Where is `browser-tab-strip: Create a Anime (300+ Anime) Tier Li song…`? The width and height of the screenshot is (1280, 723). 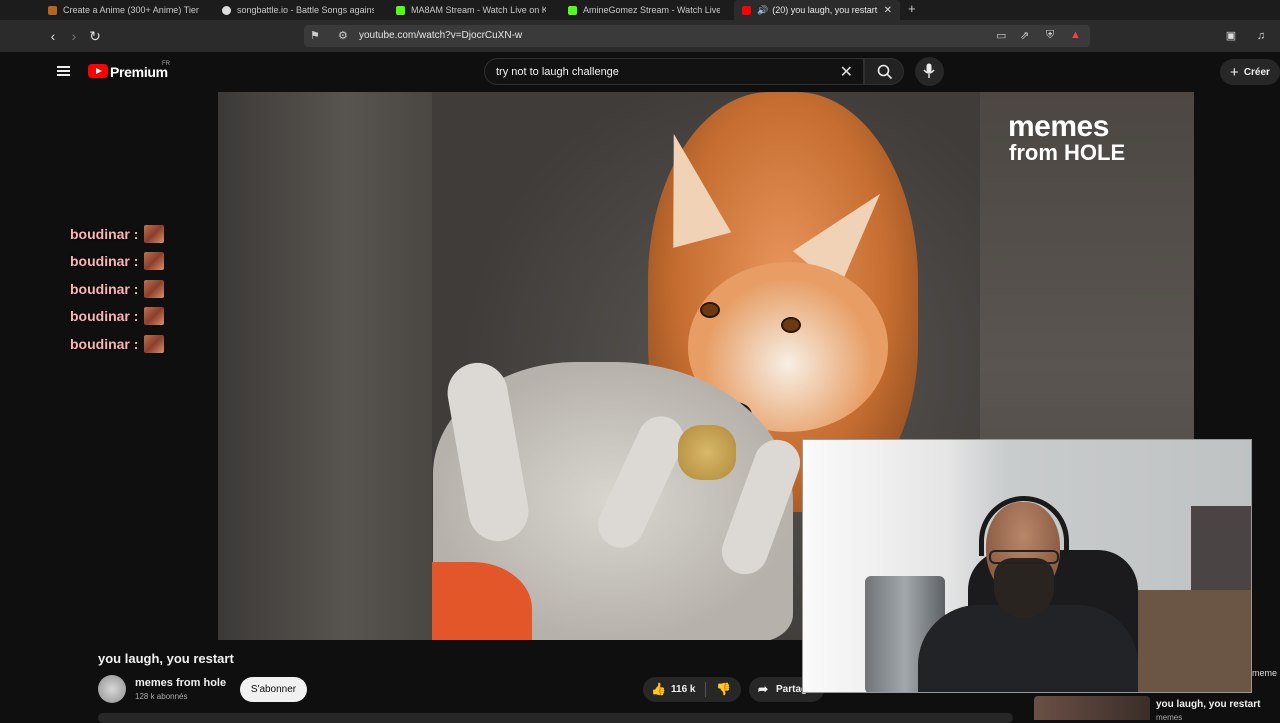 browser-tab-strip: Create a Anime (300+ Anime) Tier Li song… is located at coordinates (640, 10).